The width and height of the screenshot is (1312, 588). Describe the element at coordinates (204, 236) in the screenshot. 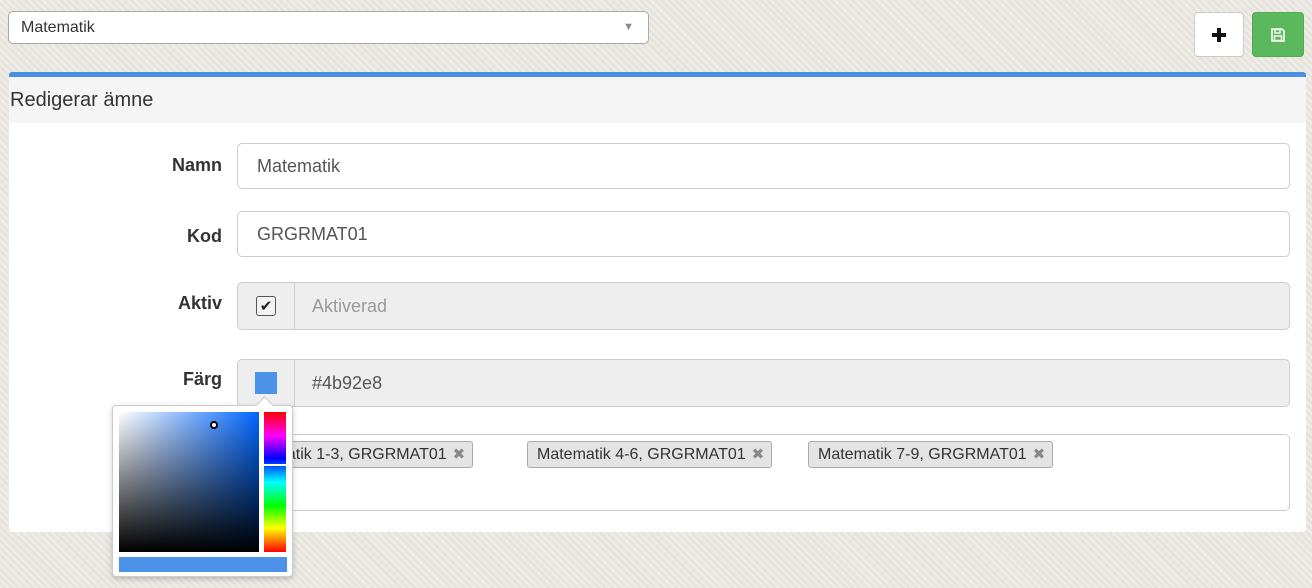

I see `code-label: Kod` at that location.